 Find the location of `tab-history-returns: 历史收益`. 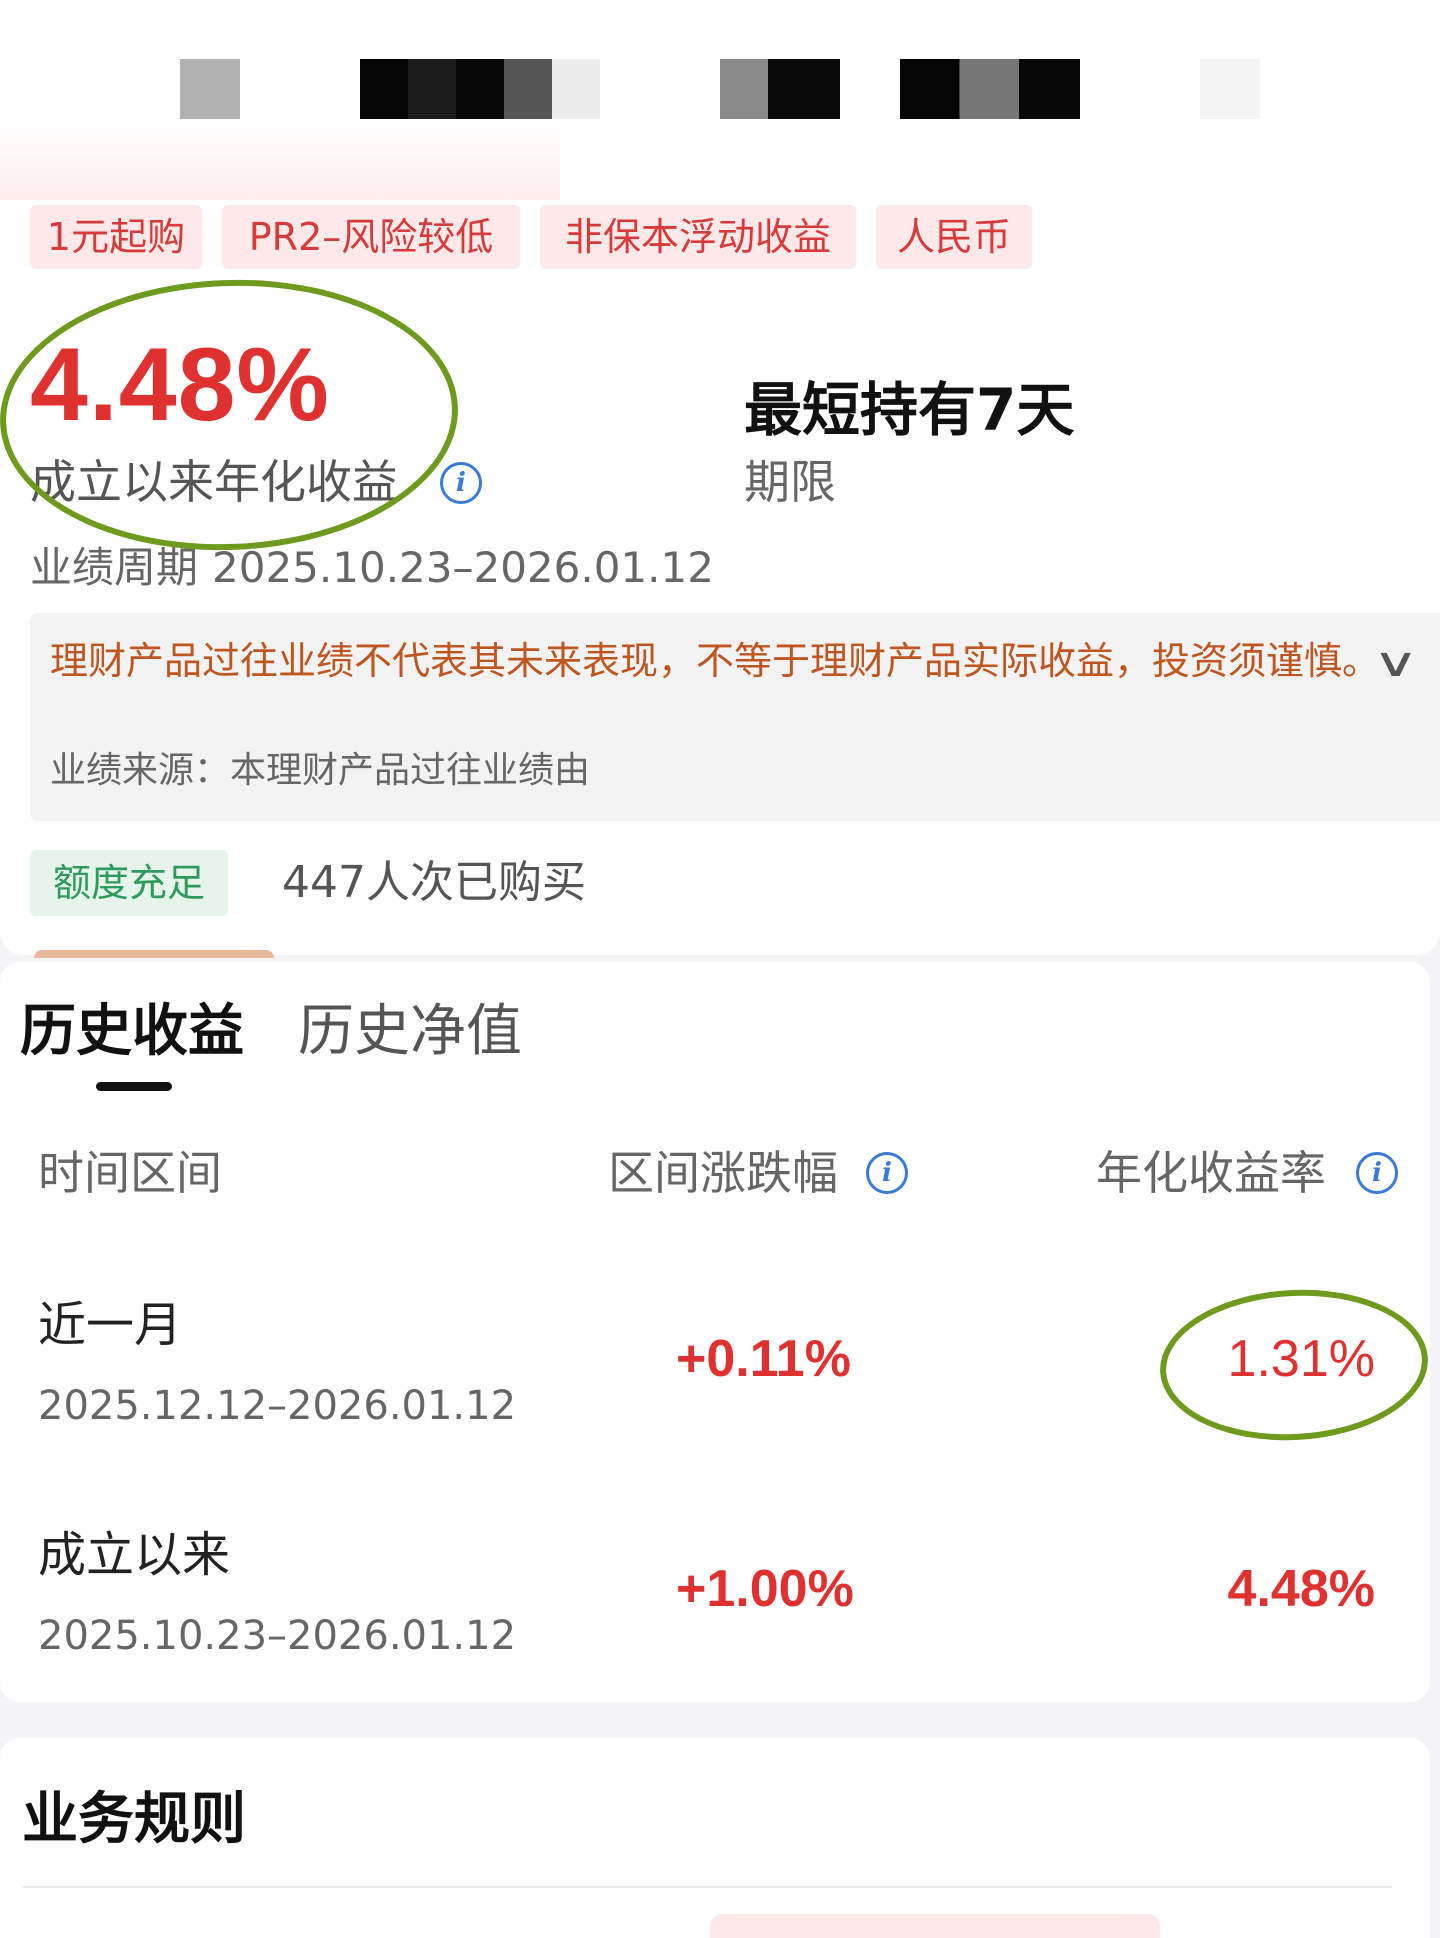

tab-history-returns: 历史收益 is located at coordinates (132, 1032).